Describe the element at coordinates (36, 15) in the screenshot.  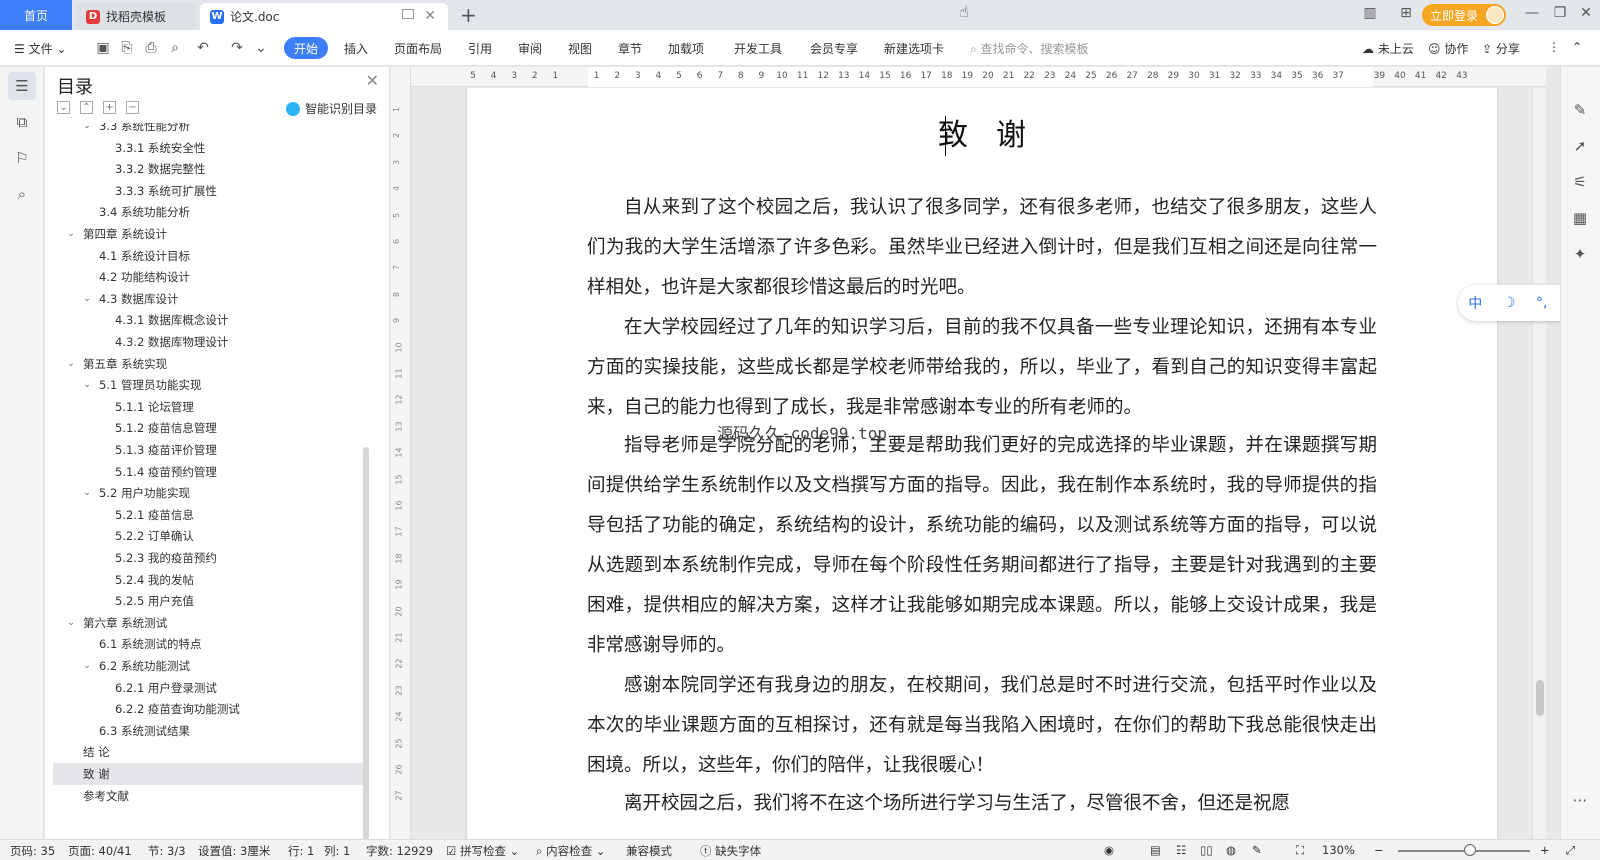
I see `tab-home: 首页` at that location.